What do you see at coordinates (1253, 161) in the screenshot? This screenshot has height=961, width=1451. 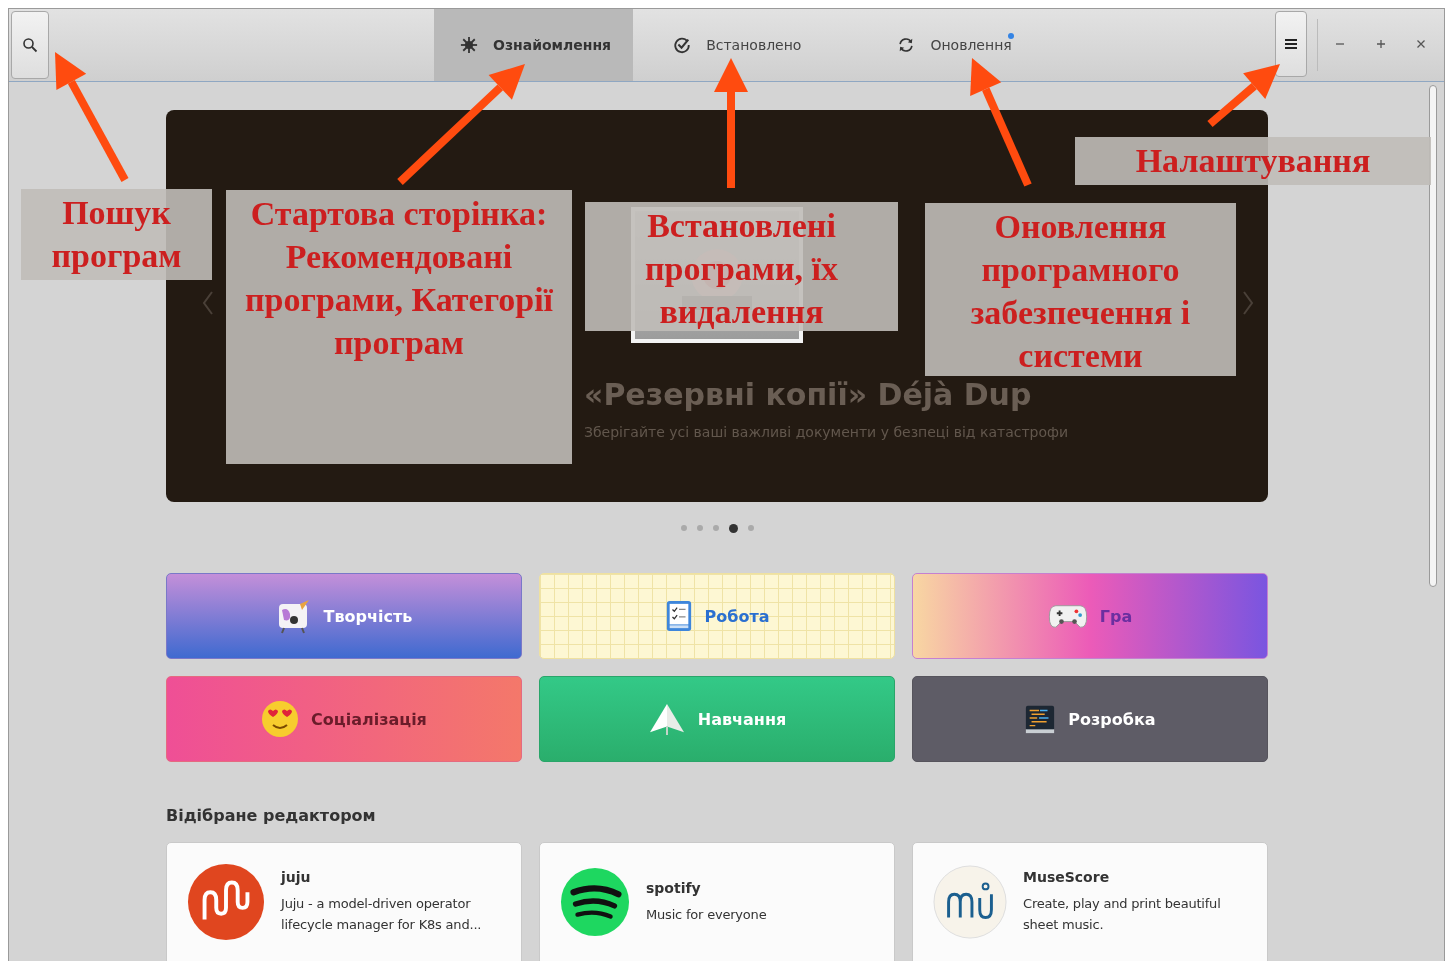 I see `annotation-label: Налаштування` at bounding box center [1253, 161].